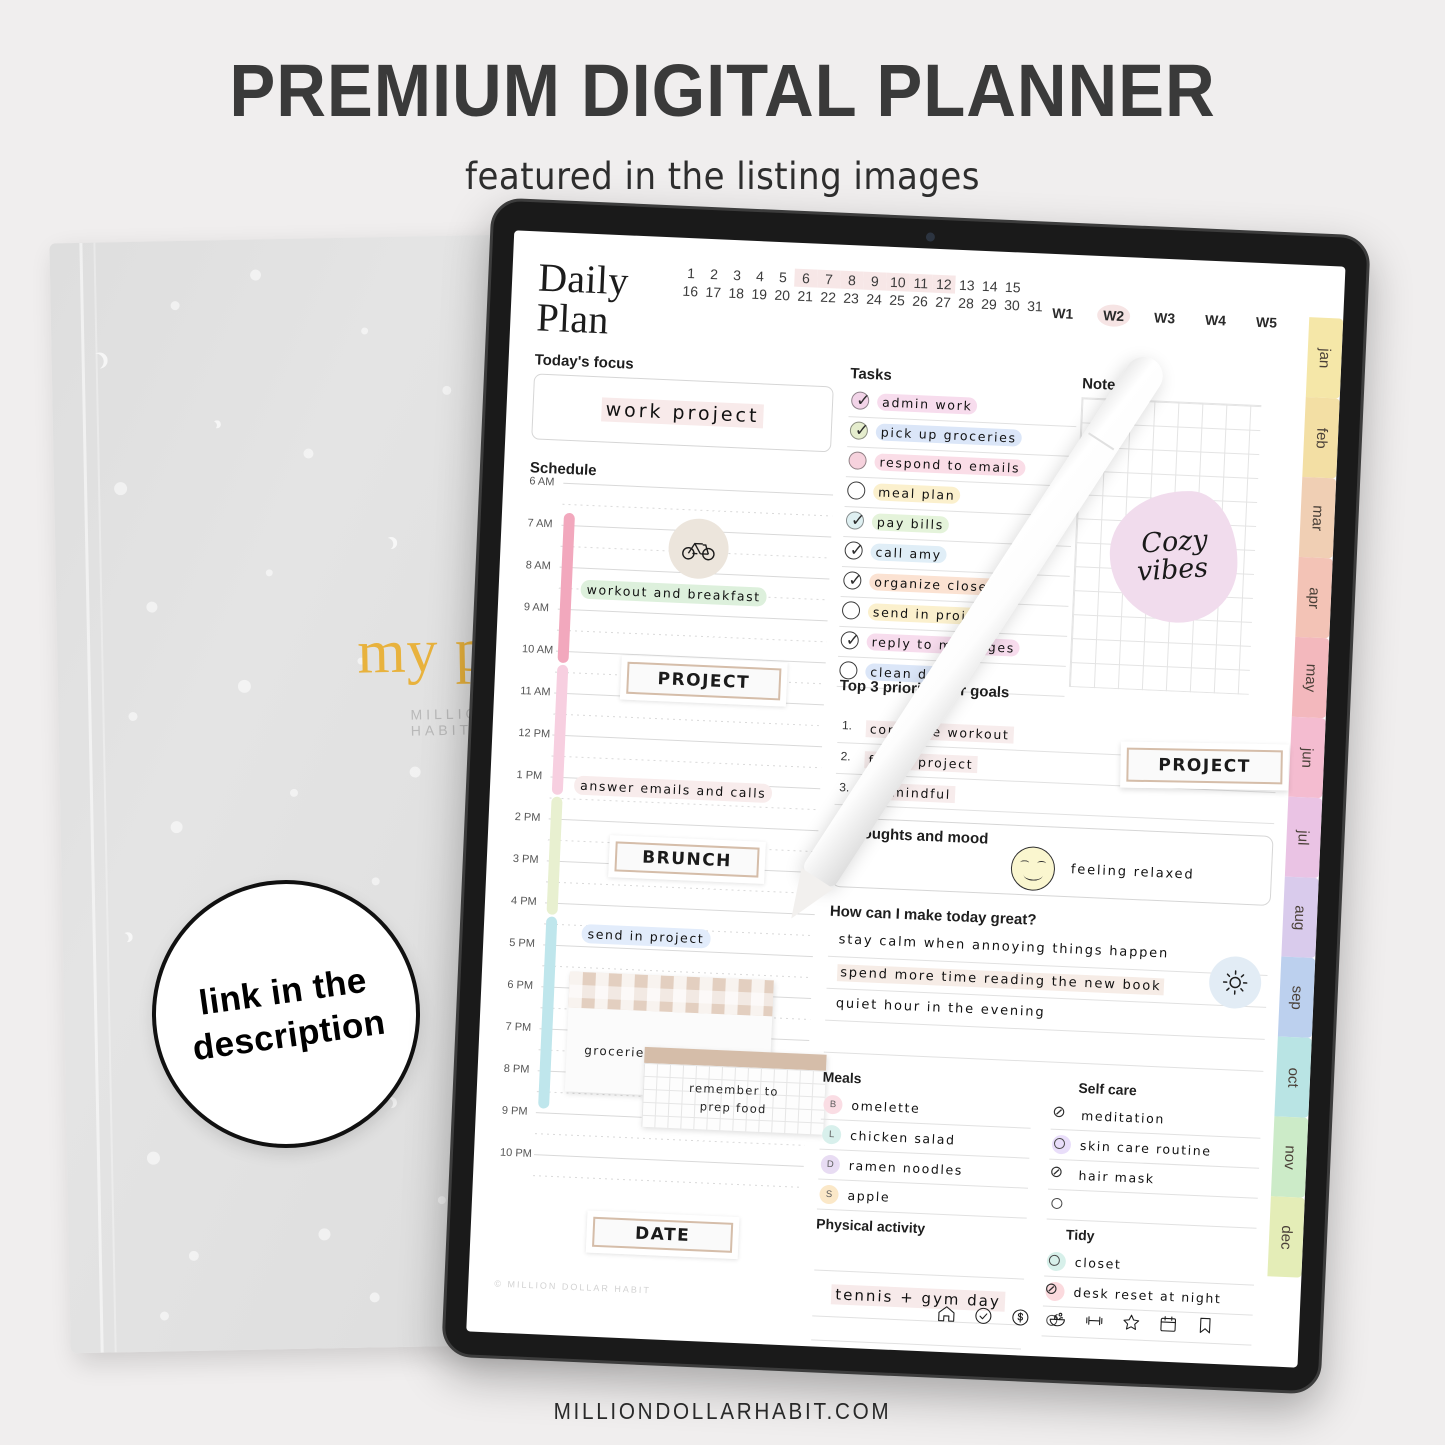 The width and height of the screenshot is (1445, 1445). What do you see at coordinates (1289, 1157) in the screenshot?
I see `month-tab-nov: nov` at bounding box center [1289, 1157].